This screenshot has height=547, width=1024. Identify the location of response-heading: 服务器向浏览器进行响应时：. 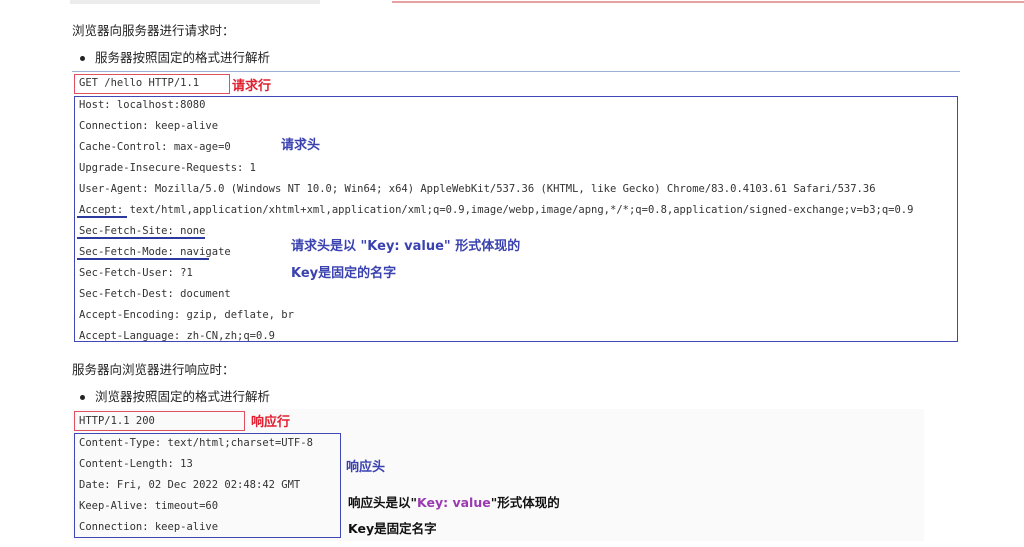
(153, 369).